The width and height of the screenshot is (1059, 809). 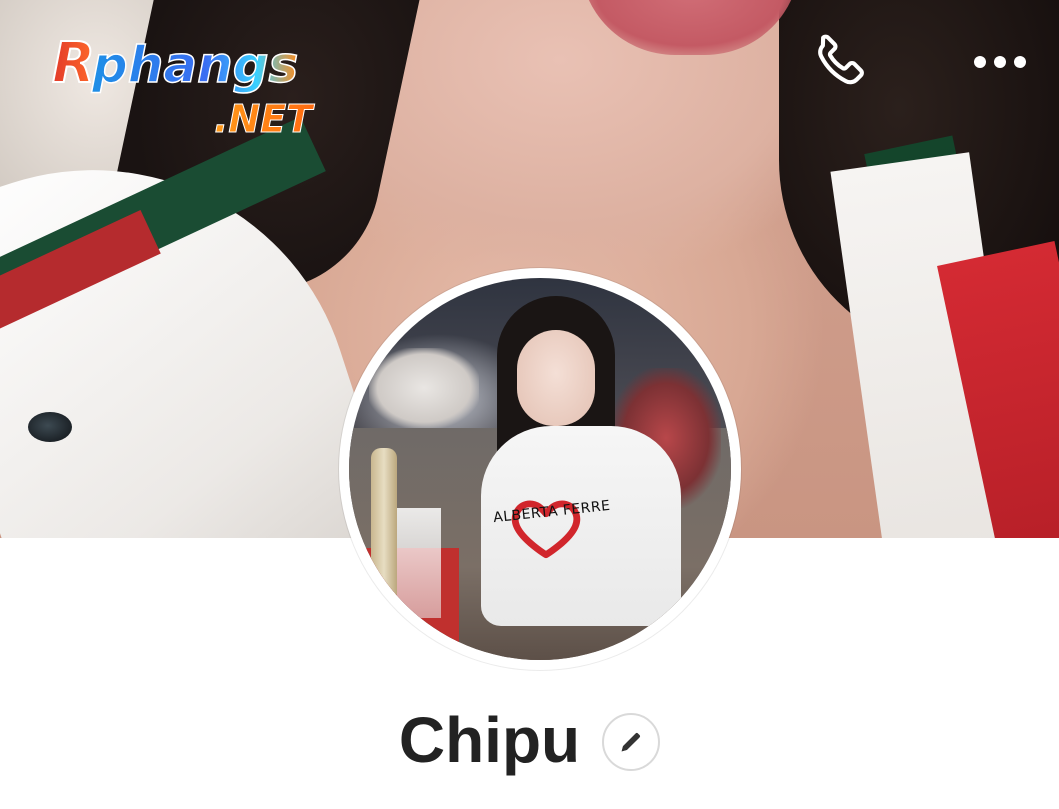 I want to click on svg-text: .NET, so click(x=264, y=118).